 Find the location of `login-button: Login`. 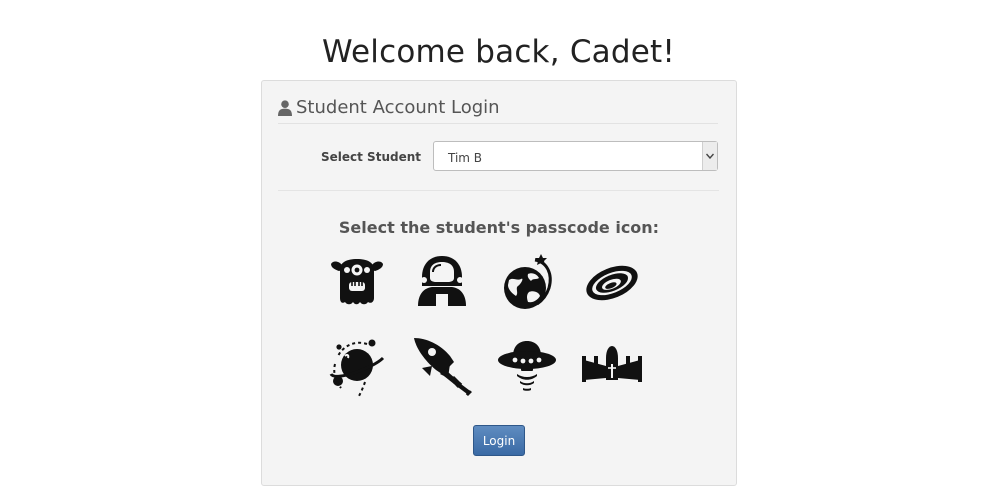

login-button: Login is located at coordinates (499, 440).